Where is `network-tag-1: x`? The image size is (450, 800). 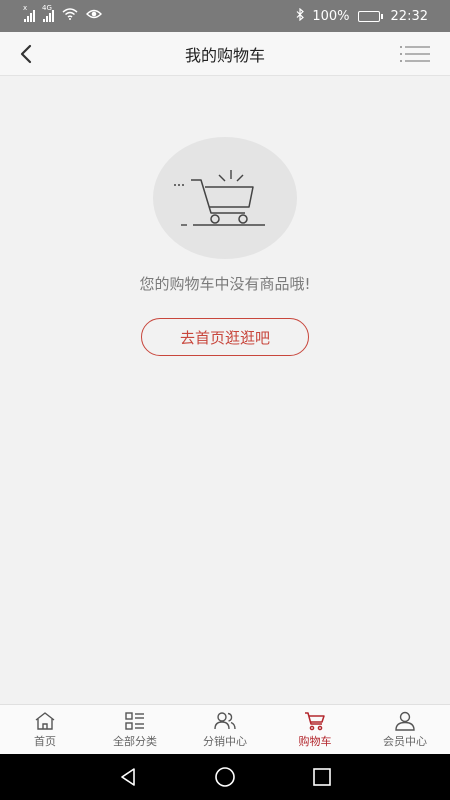
network-tag-1: x is located at coordinates (25, 8).